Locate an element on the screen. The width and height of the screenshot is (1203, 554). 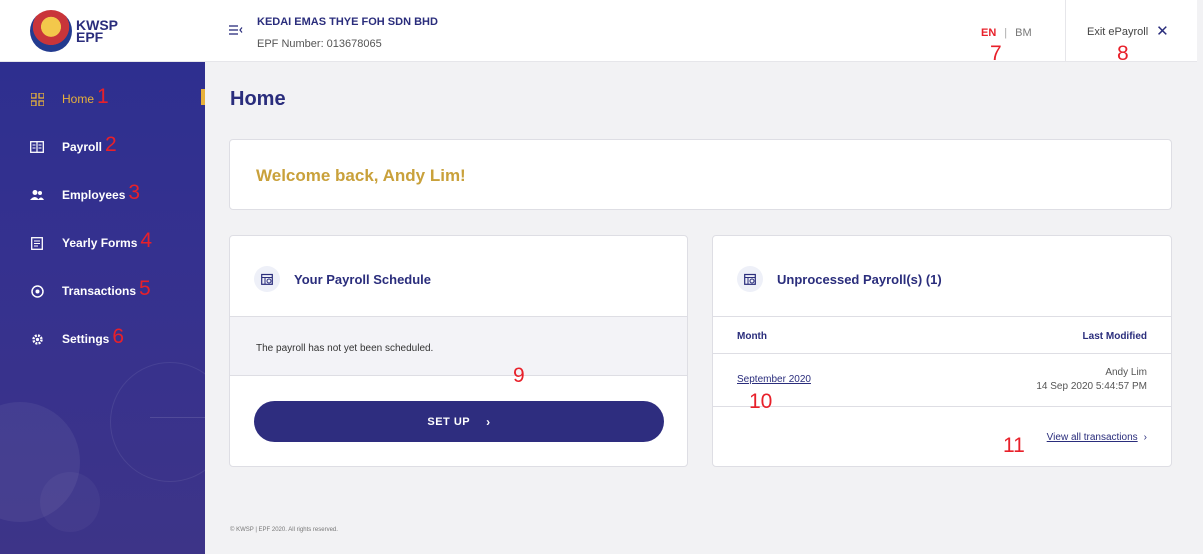
language-switcher: EN | BM is located at coordinates (1006, 33).